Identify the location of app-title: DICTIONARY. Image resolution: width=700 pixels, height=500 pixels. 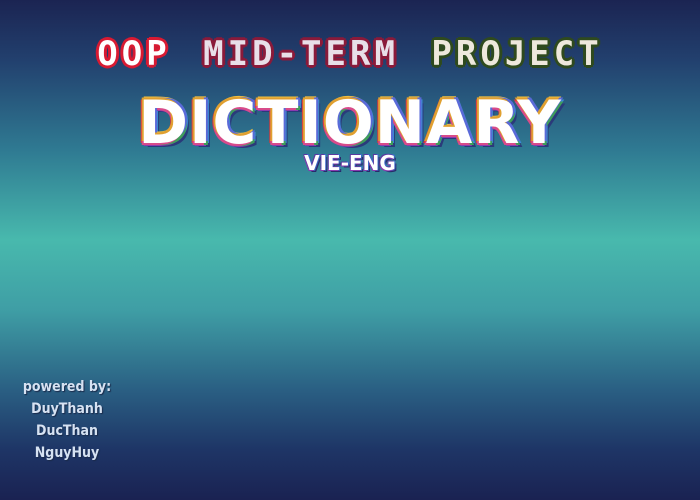
(350, 123).